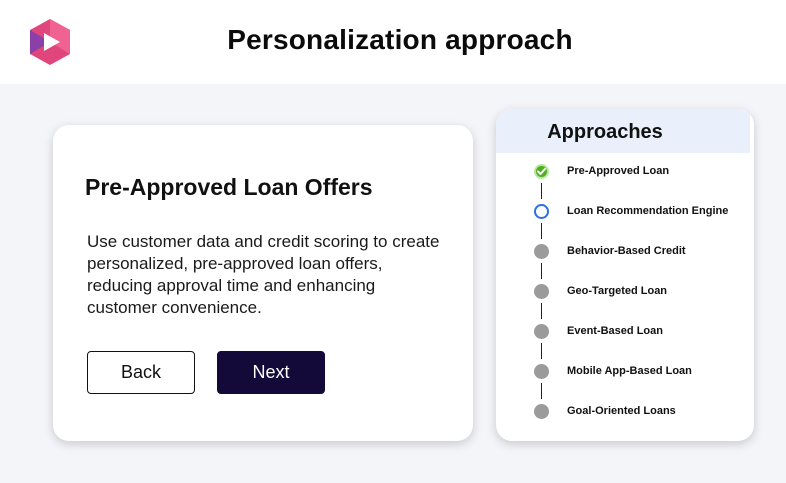  What do you see at coordinates (400, 39) in the screenshot?
I see `page-title: Personalization approach` at bounding box center [400, 39].